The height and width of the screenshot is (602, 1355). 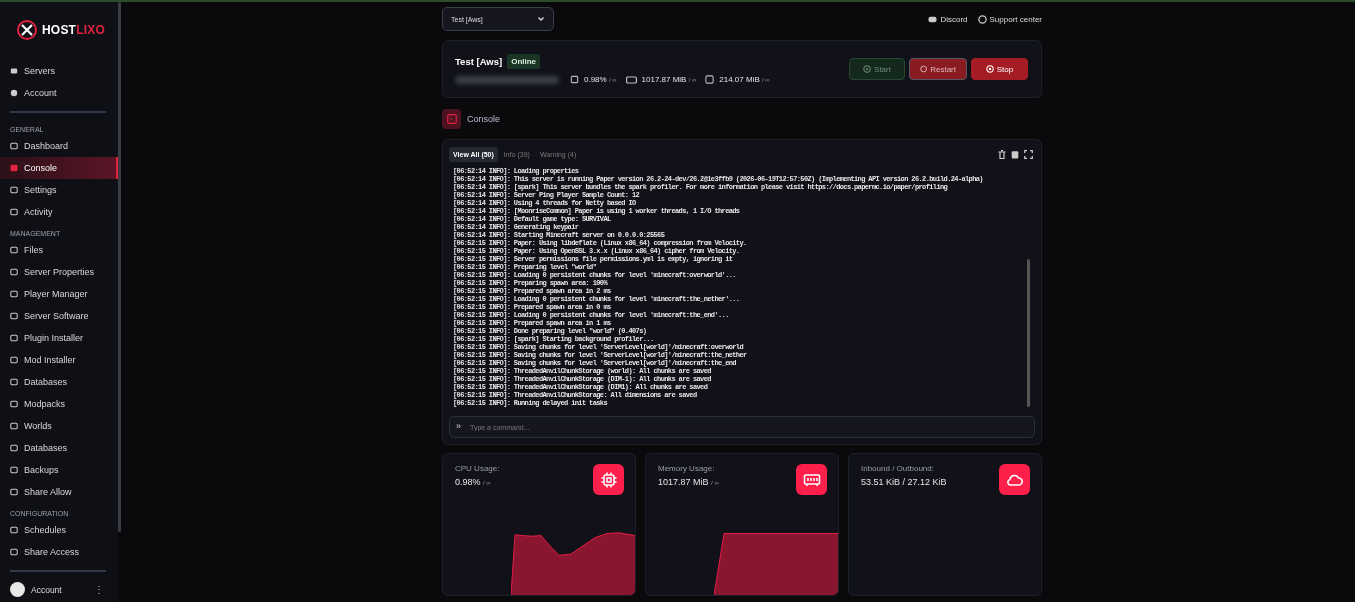 What do you see at coordinates (1014, 479) in the screenshot?
I see `cloud-icon` at bounding box center [1014, 479].